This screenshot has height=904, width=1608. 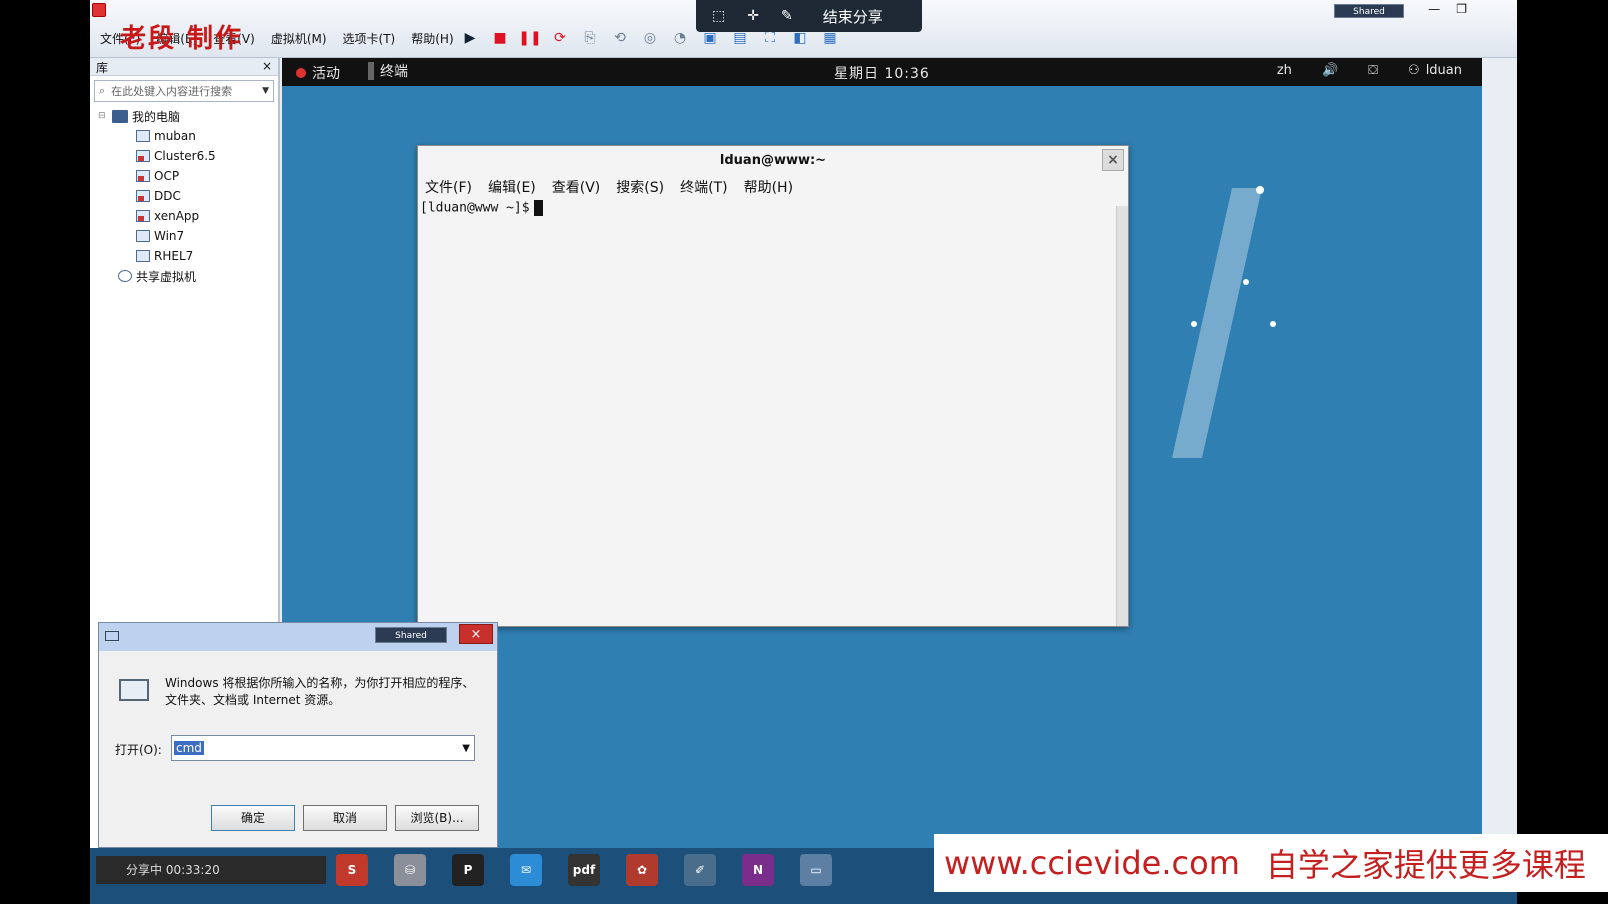 I want to click on term-menu-search: 搜索(S), so click(x=640, y=187).